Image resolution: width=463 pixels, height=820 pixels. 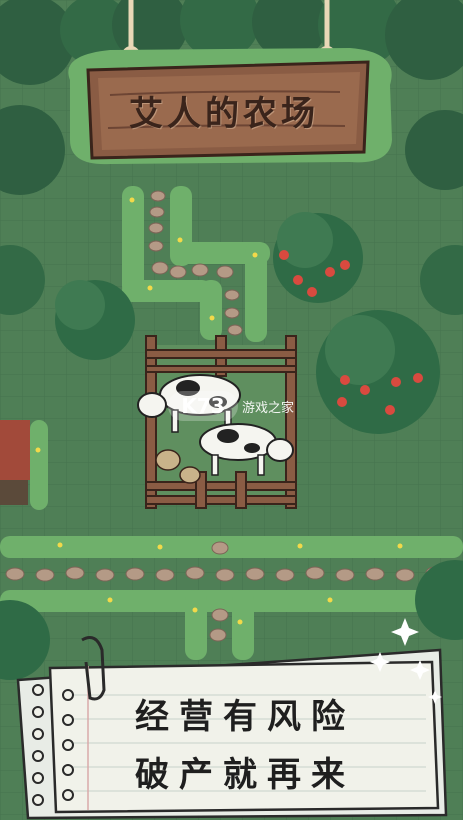 I want to click on slogan-line-2: 破产就再来, so click(x=245, y=775).